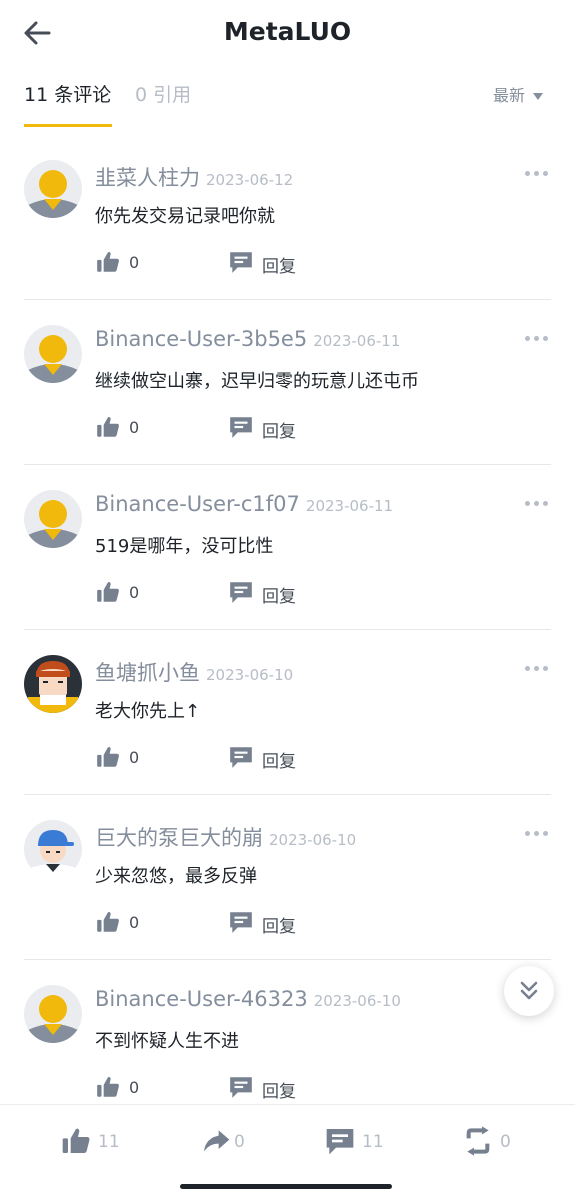 The width and height of the screenshot is (575, 1200). I want to click on author-name: Binance-User-3b5e5, so click(201, 339).